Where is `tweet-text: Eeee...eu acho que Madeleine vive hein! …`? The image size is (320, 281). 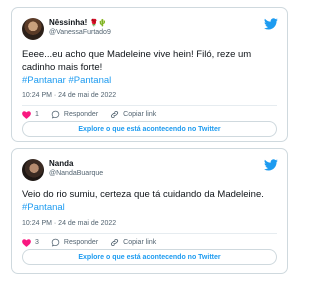 tweet-text: Eeee...eu acho que Madeleine vive hein! … is located at coordinates (151, 67).